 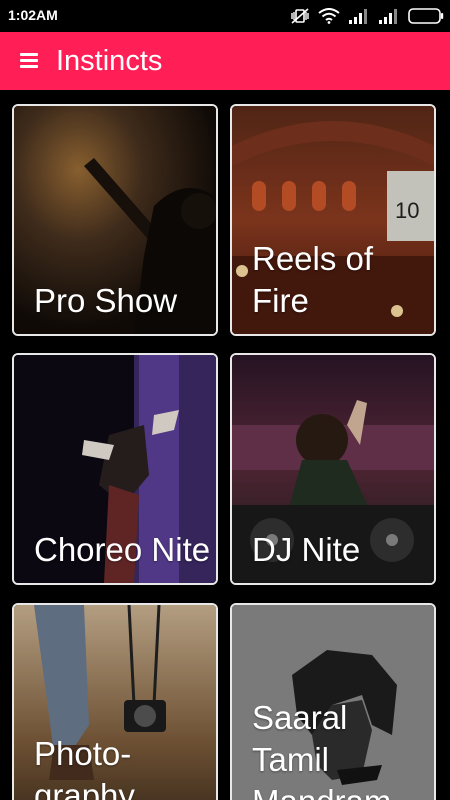 What do you see at coordinates (115, 701) in the screenshot?
I see `event-card-photography: Photo- graphy` at bounding box center [115, 701].